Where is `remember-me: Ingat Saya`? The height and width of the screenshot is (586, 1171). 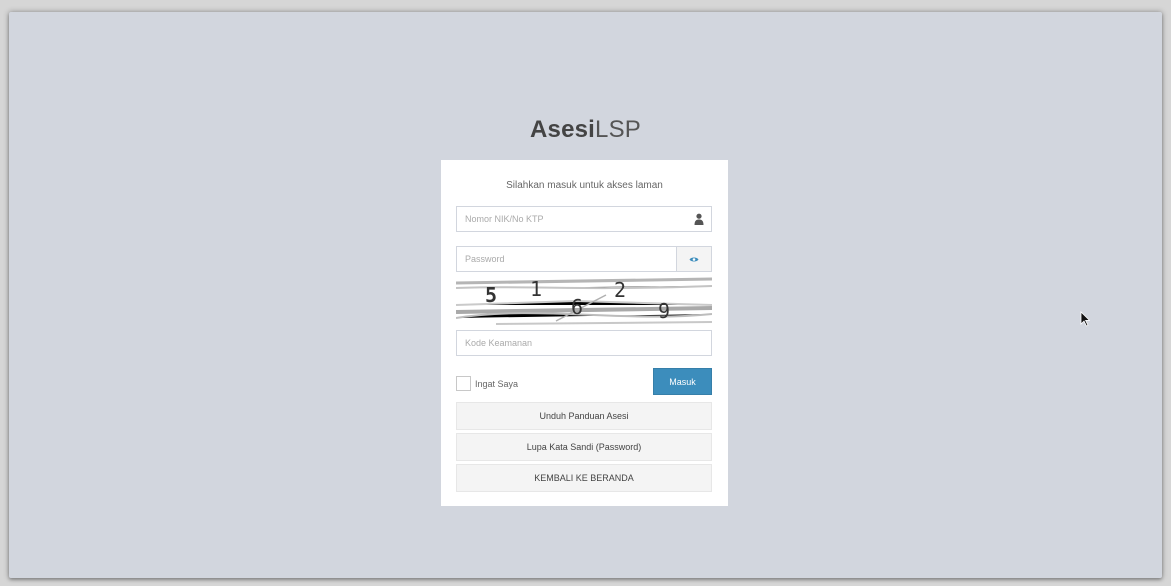
remember-me: Ingat Saya is located at coordinates (487, 383).